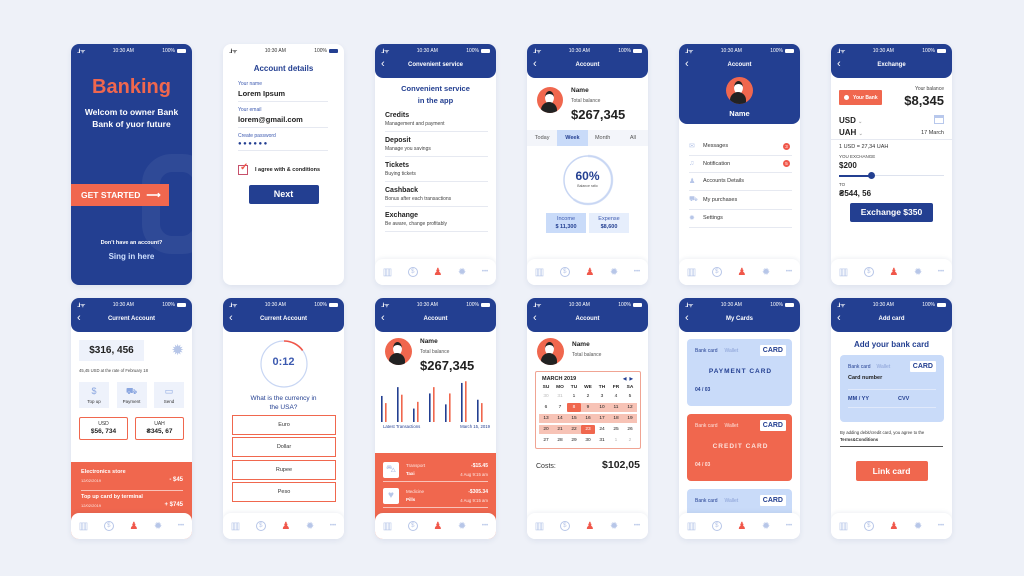 The height and width of the screenshot is (576, 1024). Describe the element at coordinates (602, 429) in the screenshot. I see `calendar-day: 24` at that location.